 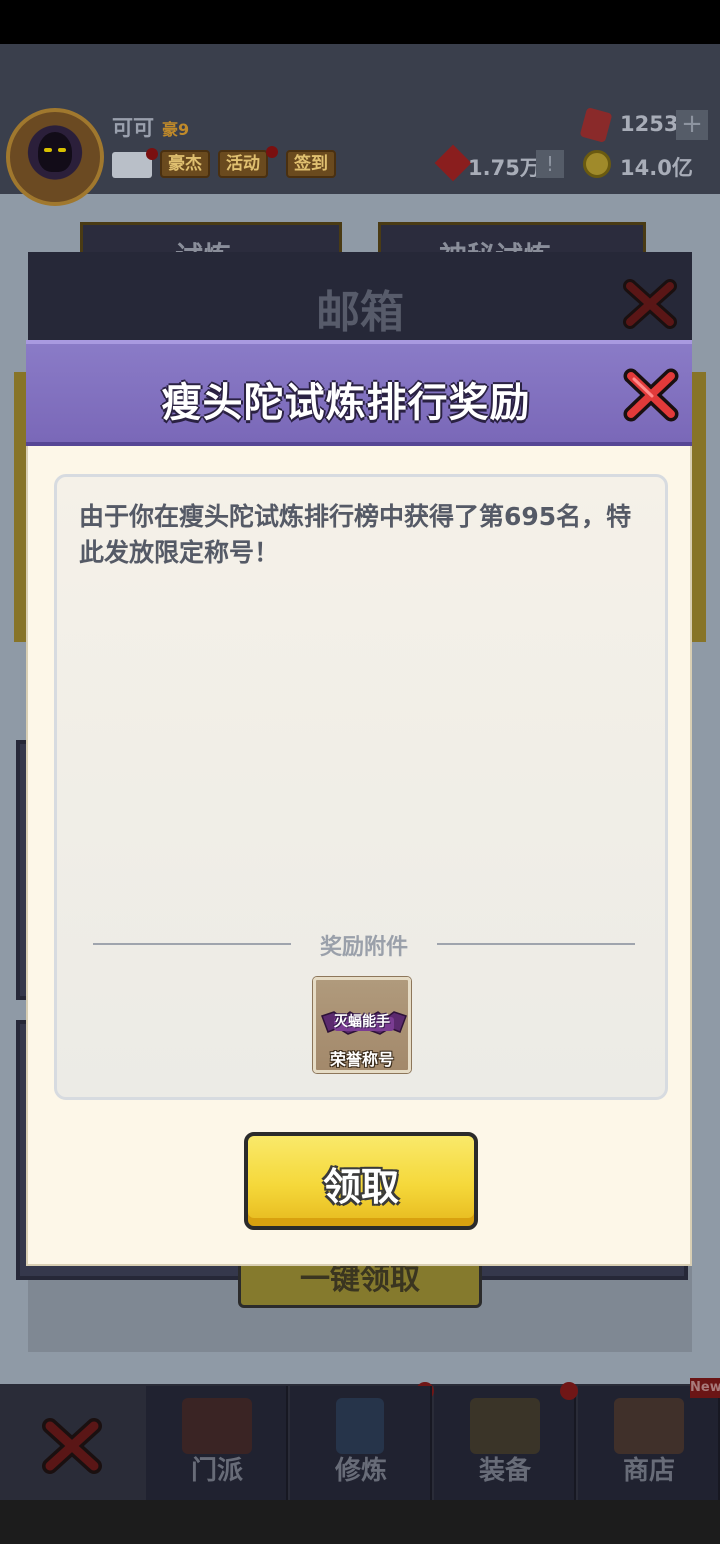 I want to click on divider-right, so click(x=536, y=944).